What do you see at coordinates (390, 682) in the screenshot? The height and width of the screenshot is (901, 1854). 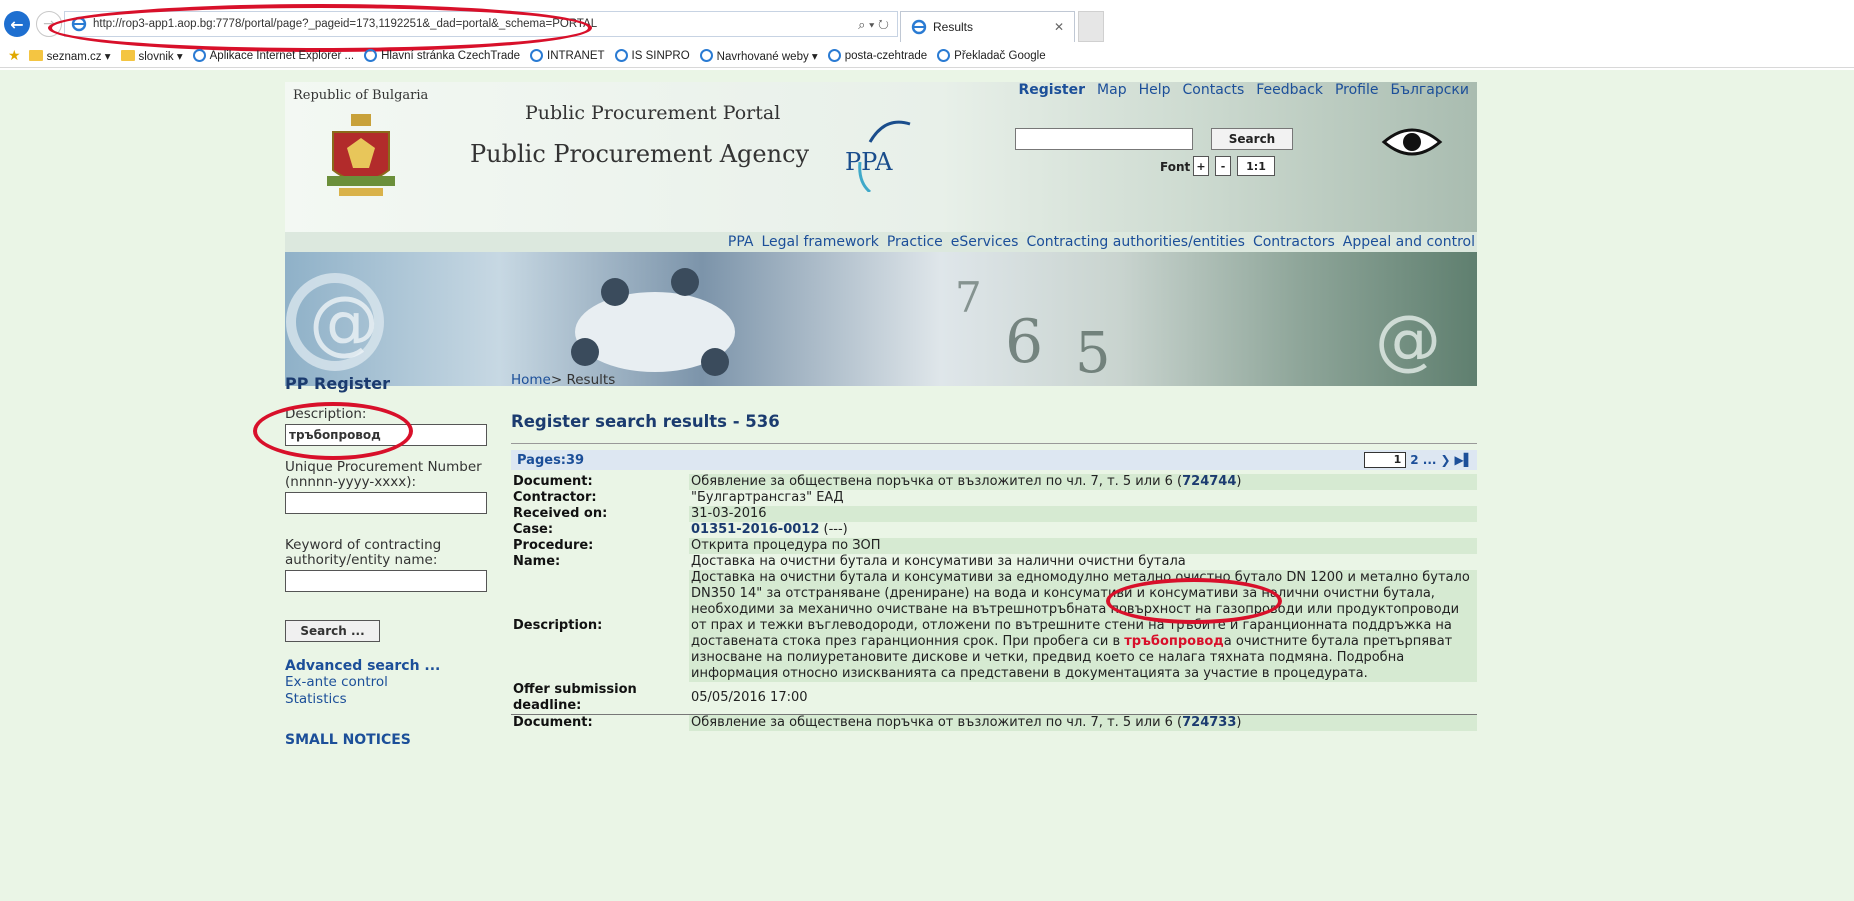 I see `ex-ante-control-link: Ex-ante control` at bounding box center [390, 682].